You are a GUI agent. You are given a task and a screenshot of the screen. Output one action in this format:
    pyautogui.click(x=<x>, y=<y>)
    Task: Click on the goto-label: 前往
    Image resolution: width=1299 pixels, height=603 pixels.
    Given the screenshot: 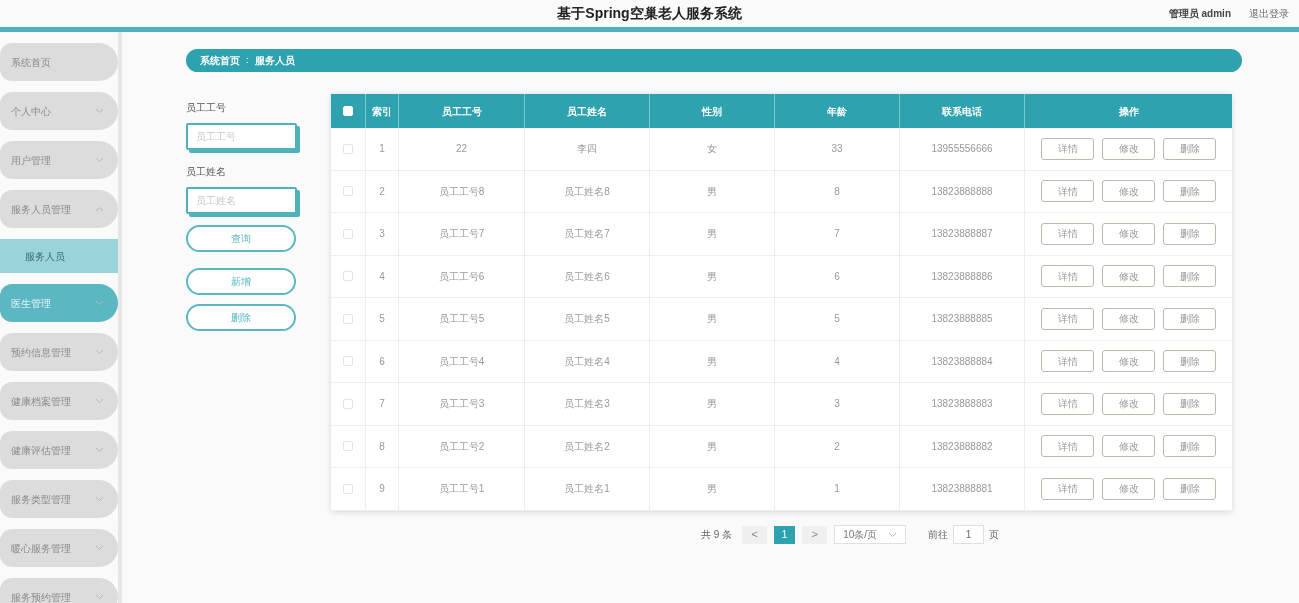 What is the action you would take?
    pyautogui.click(x=938, y=535)
    